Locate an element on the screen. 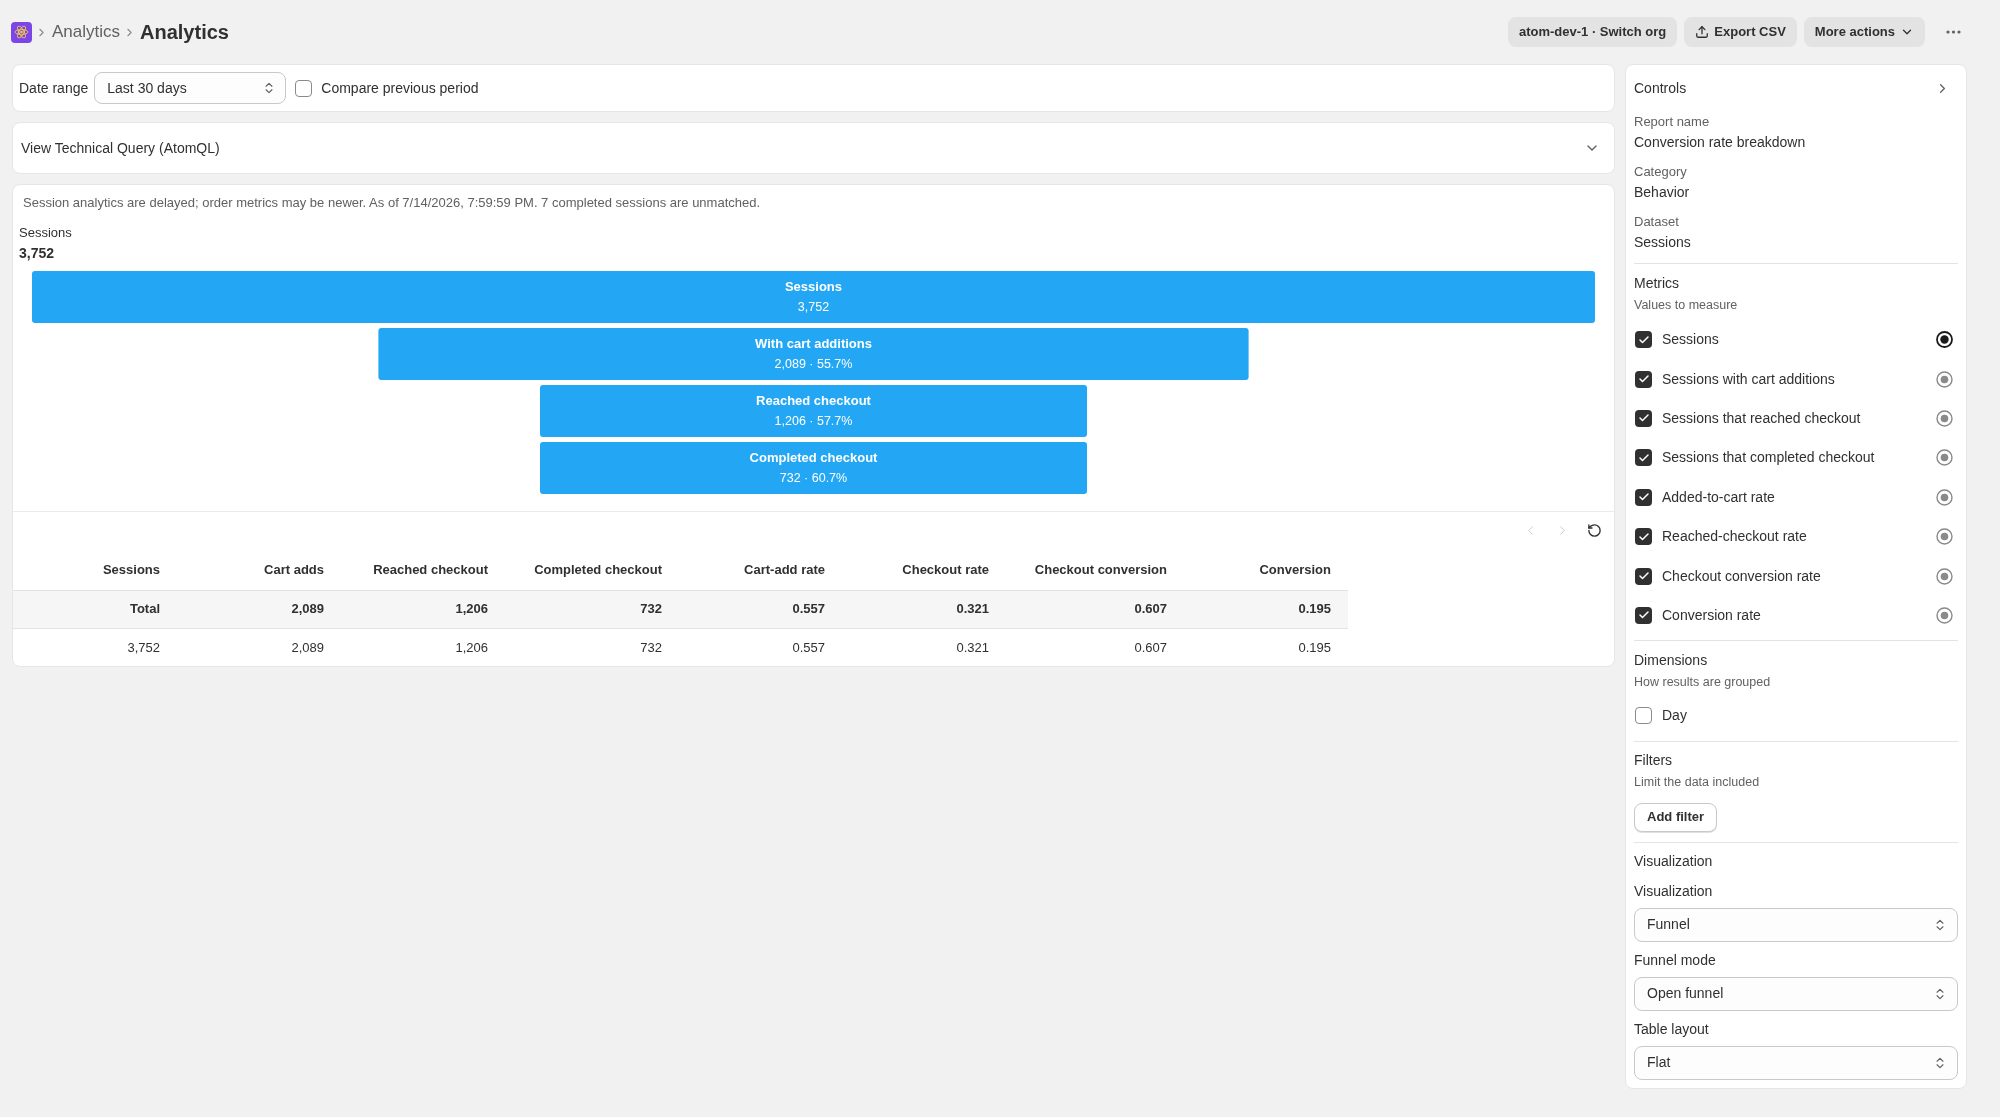 The height and width of the screenshot is (1117, 2000). upload-icon is located at coordinates (1702, 32).